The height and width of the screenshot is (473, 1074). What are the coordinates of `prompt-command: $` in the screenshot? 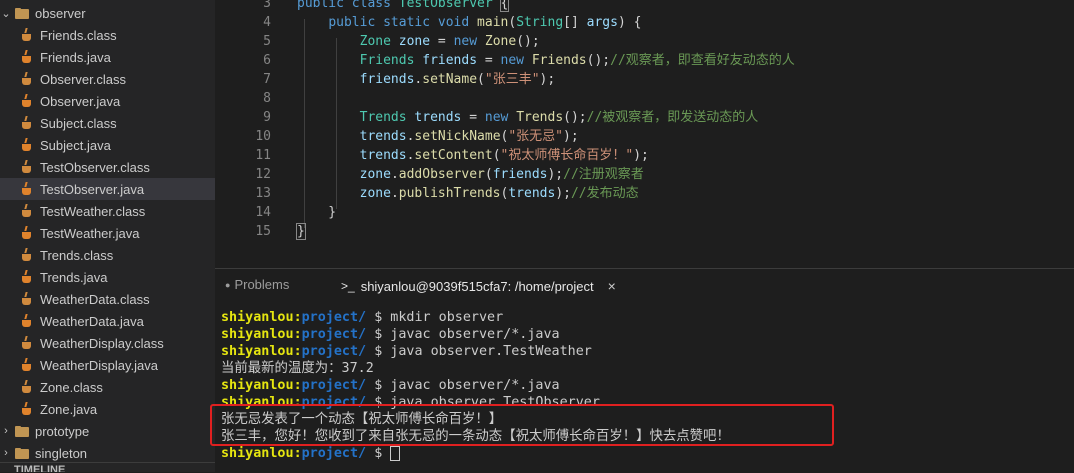 It's located at (382, 453).